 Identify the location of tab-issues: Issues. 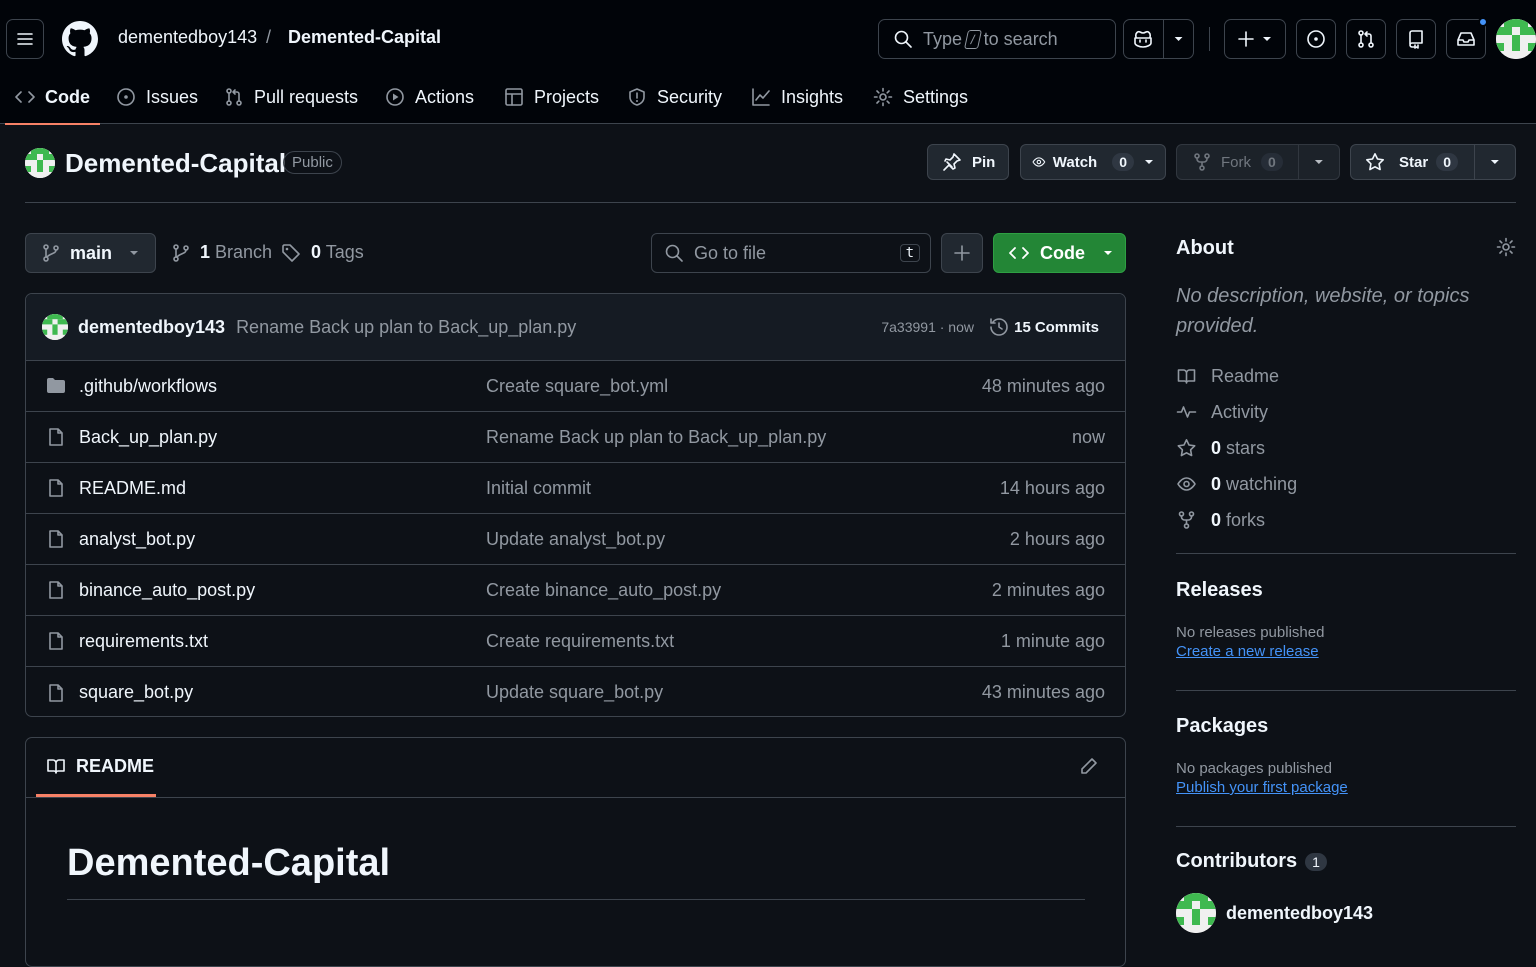
(157, 97).